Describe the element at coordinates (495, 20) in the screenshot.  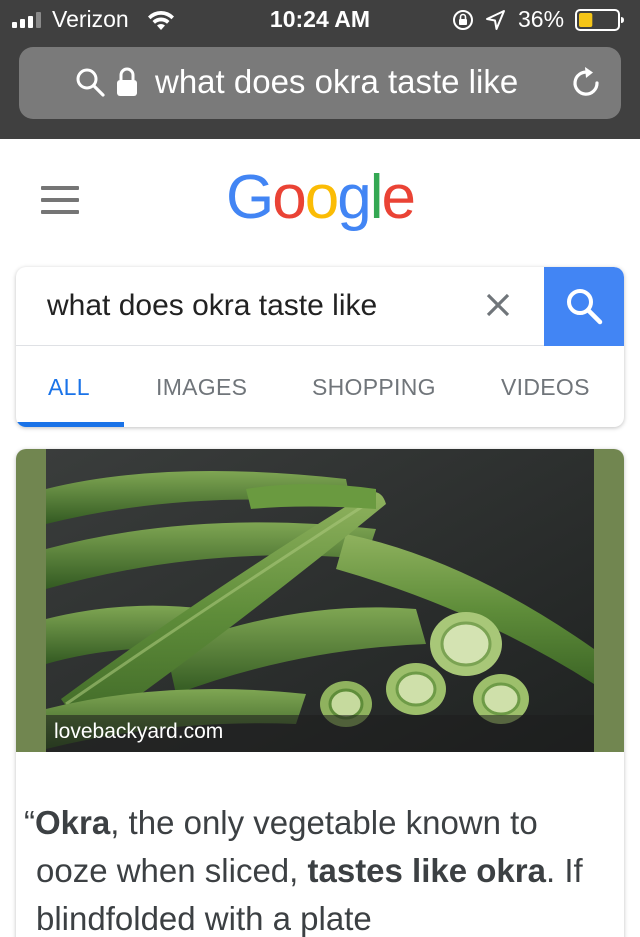
I see `location-arrow-icon` at that location.